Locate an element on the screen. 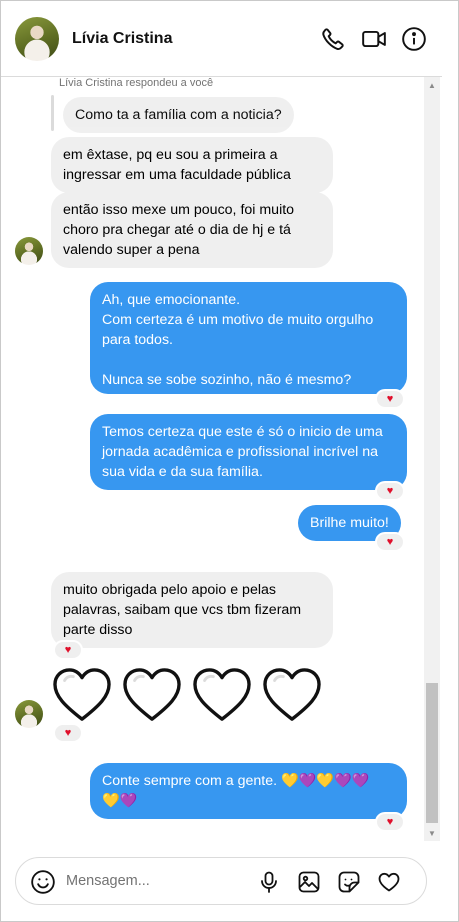 This screenshot has height=922, width=459. microphone-icon is located at coordinates (269, 882).